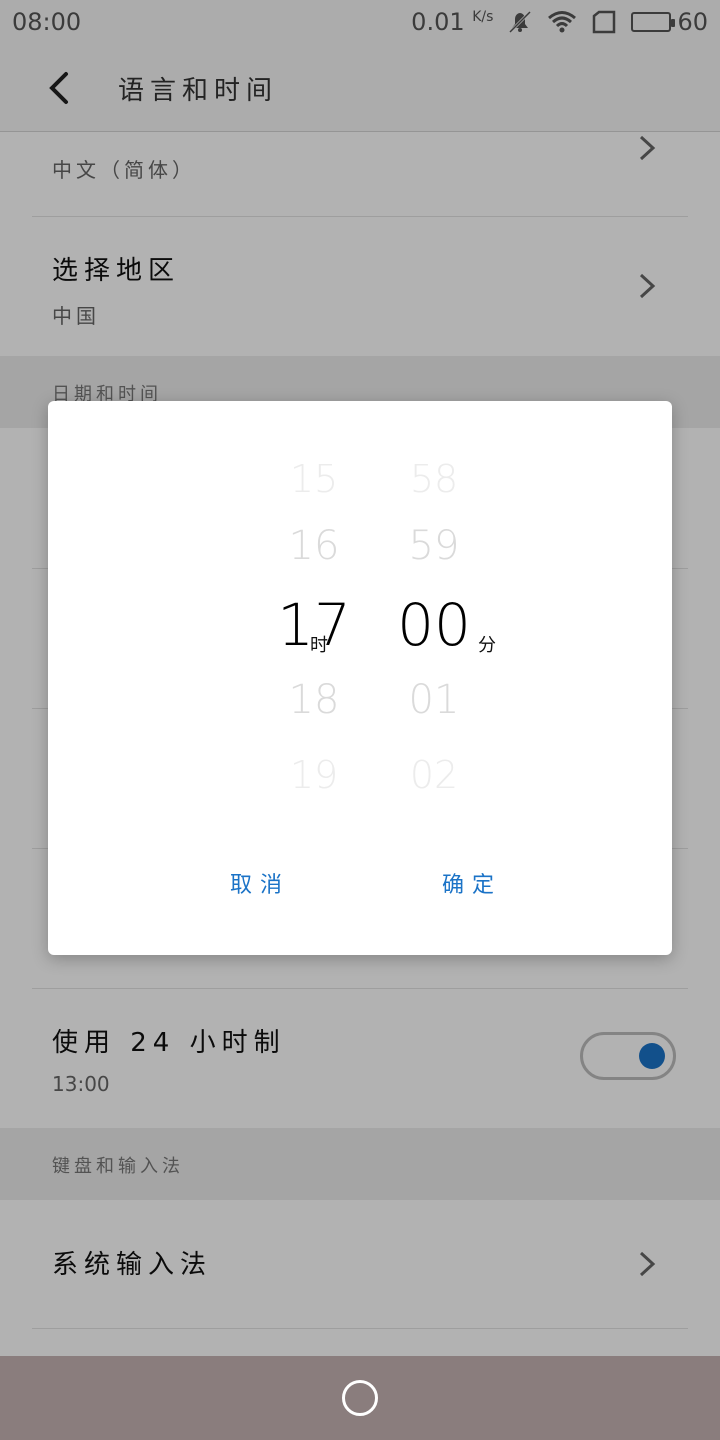 Image resolution: width=720 pixels, height=1440 pixels. What do you see at coordinates (434, 625) in the screenshot?
I see `minute-selected: 00` at bounding box center [434, 625].